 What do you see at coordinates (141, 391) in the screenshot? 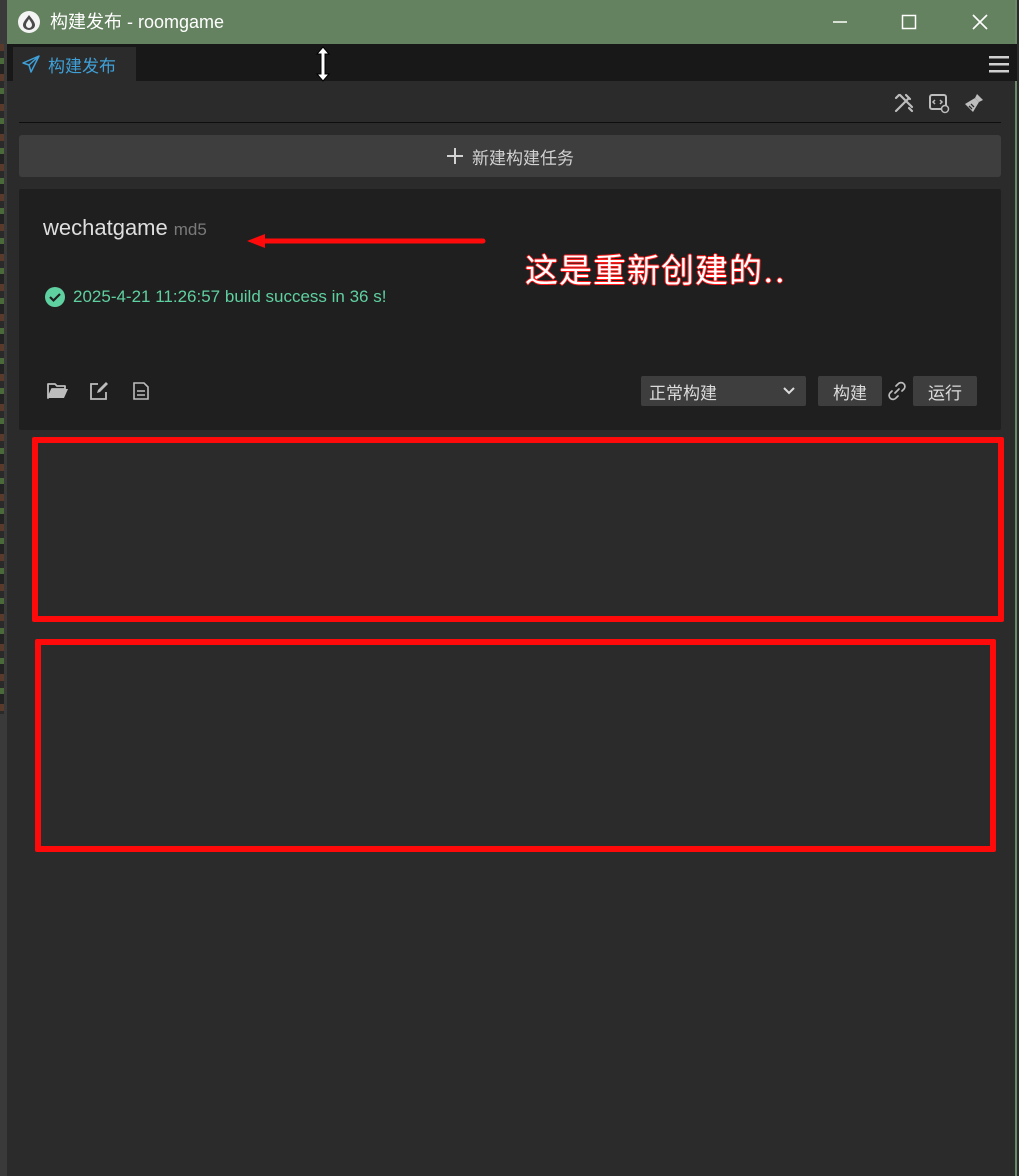
I see `log-file-icon` at bounding box center [141, 391].